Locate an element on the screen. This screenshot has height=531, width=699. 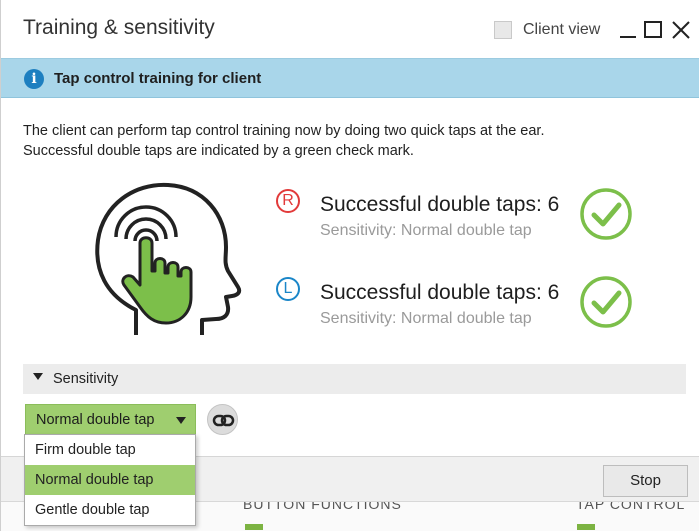
link-ears-button is located at coordinates (222, 419).